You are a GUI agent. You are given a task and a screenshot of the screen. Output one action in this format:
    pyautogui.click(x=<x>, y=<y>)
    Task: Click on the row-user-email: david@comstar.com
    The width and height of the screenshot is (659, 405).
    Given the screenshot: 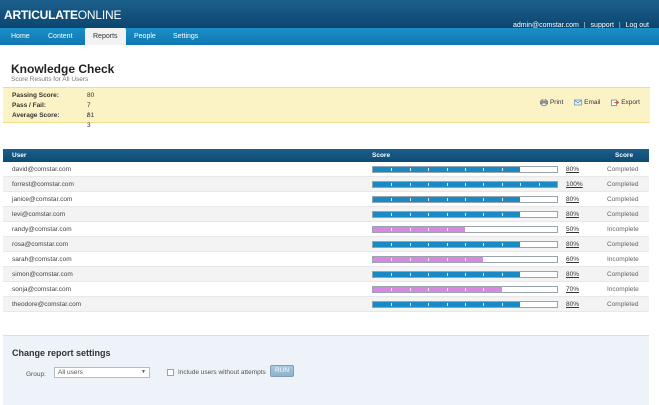 What is the action you would take?
    pyautogui.click(x=41, y=169)
    